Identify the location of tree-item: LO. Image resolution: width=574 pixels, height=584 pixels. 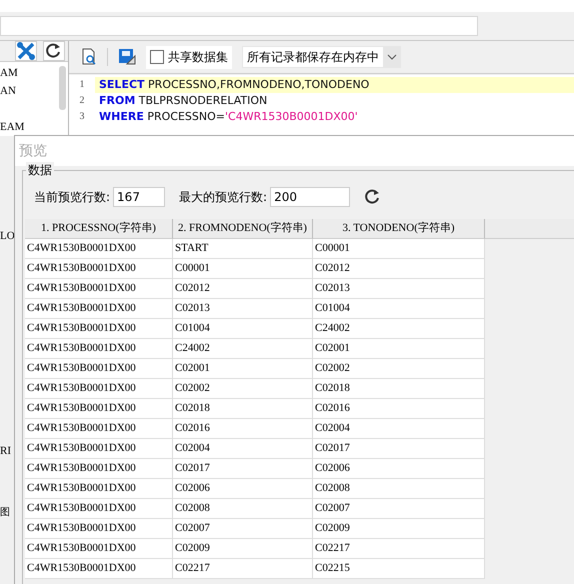
(7, 236).